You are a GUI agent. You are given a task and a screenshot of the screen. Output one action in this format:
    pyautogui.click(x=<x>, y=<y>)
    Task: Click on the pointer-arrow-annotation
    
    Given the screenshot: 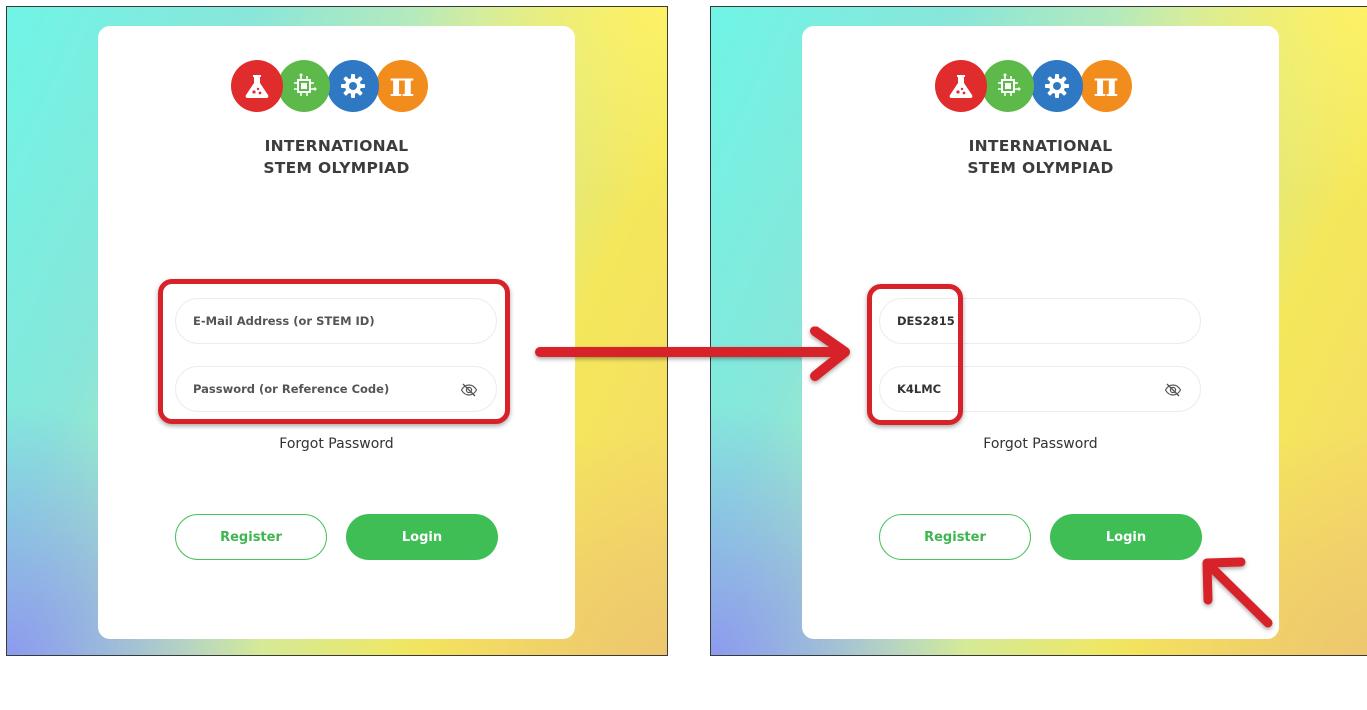 What is the action you would take?
    pyautogui.click(x=1237, y=592)
    